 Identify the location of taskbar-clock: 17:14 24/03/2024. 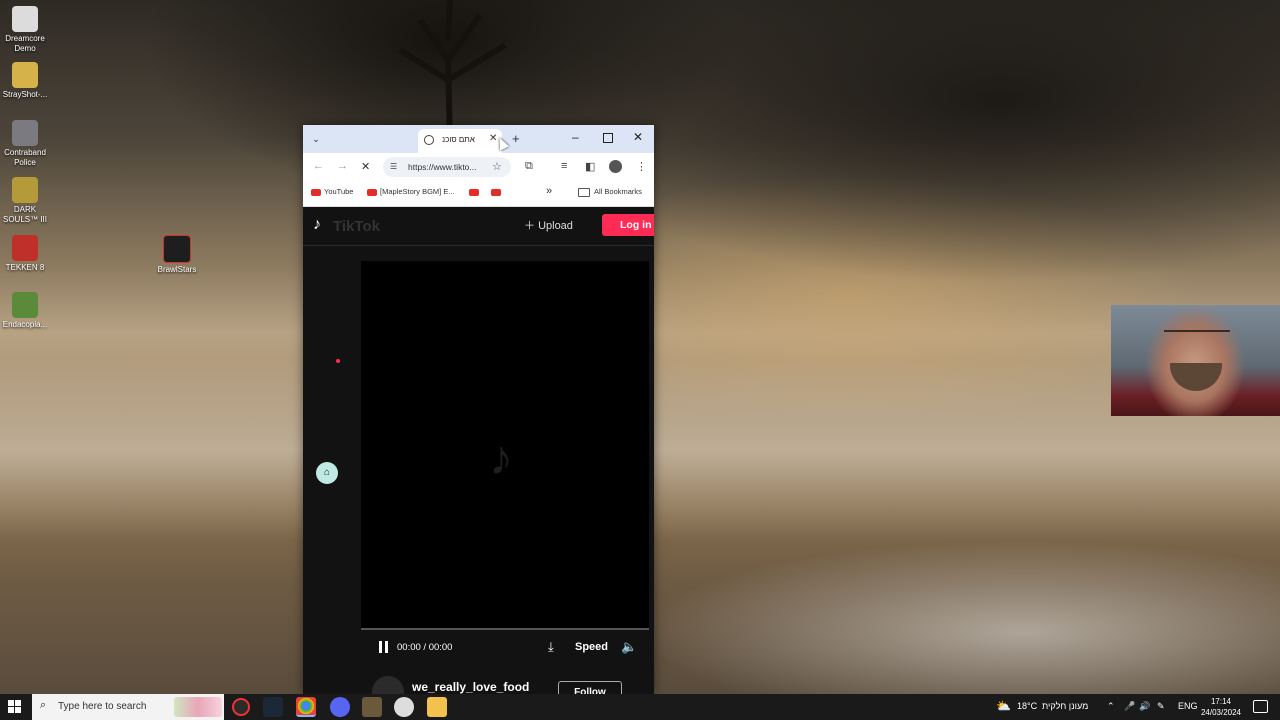
(1221, 707).